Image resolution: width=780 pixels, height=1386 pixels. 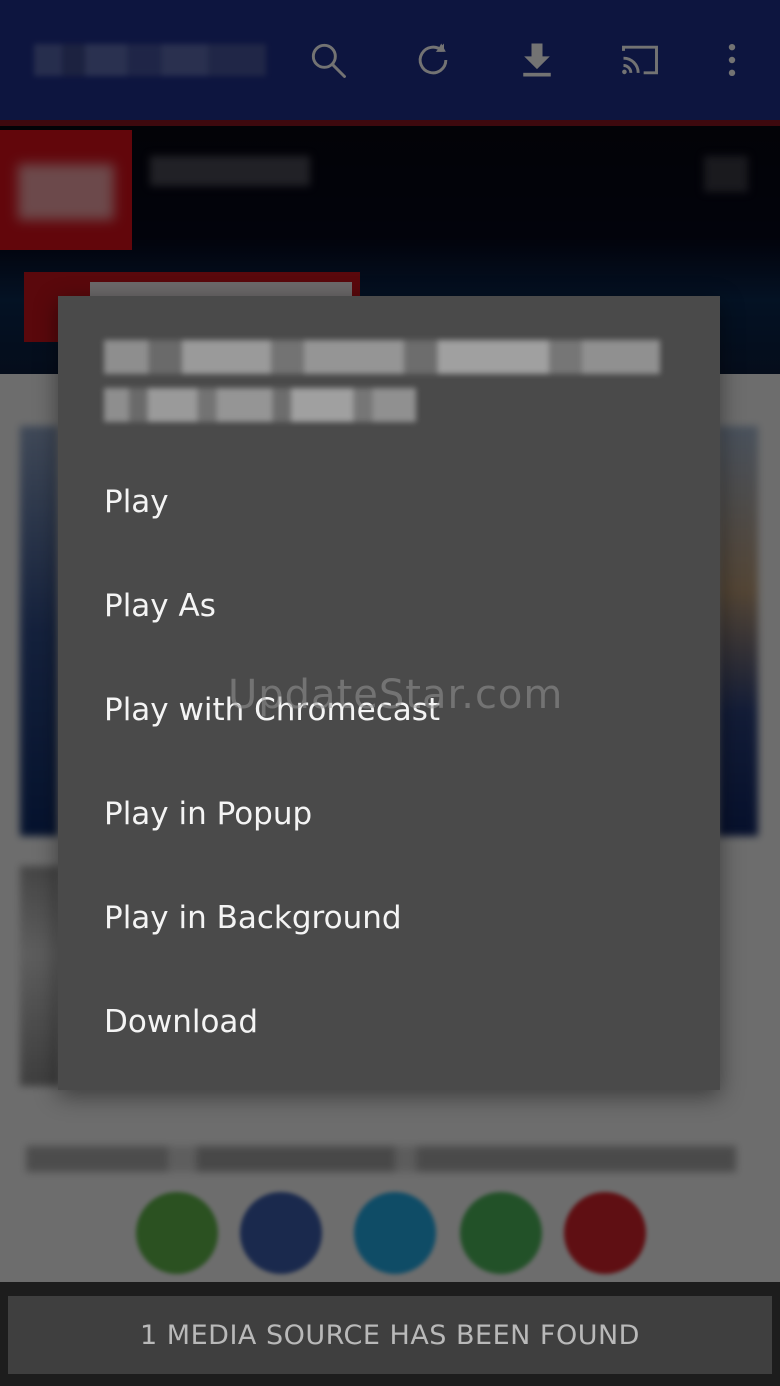 What do you see at coordinates (181, 1022) in the screenshot?
I see `menu-item-label: Download` at bounding box center [181, 1022].